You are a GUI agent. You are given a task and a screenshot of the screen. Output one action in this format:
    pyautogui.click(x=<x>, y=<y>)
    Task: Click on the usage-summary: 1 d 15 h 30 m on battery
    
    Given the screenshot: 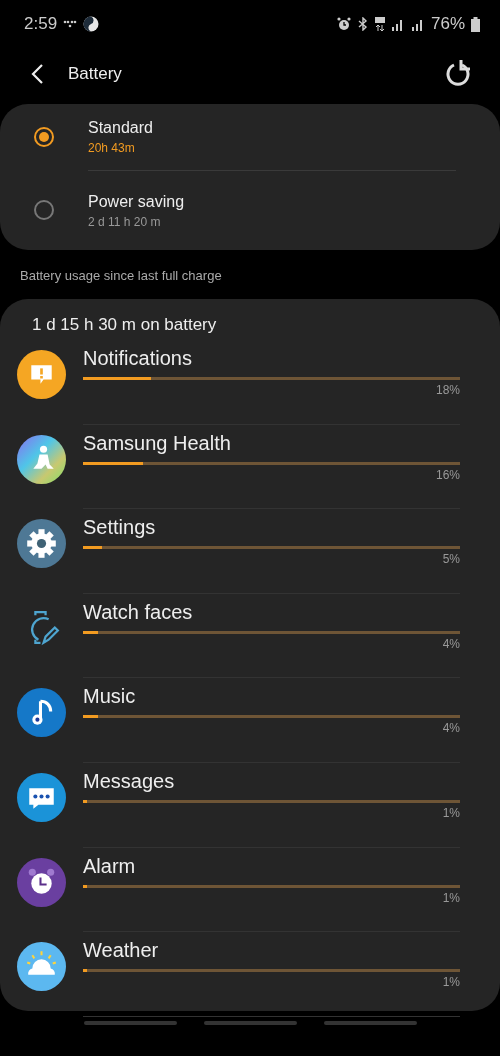 What is the action you would take?
    pyautogui.click(x=124, y=325)
    